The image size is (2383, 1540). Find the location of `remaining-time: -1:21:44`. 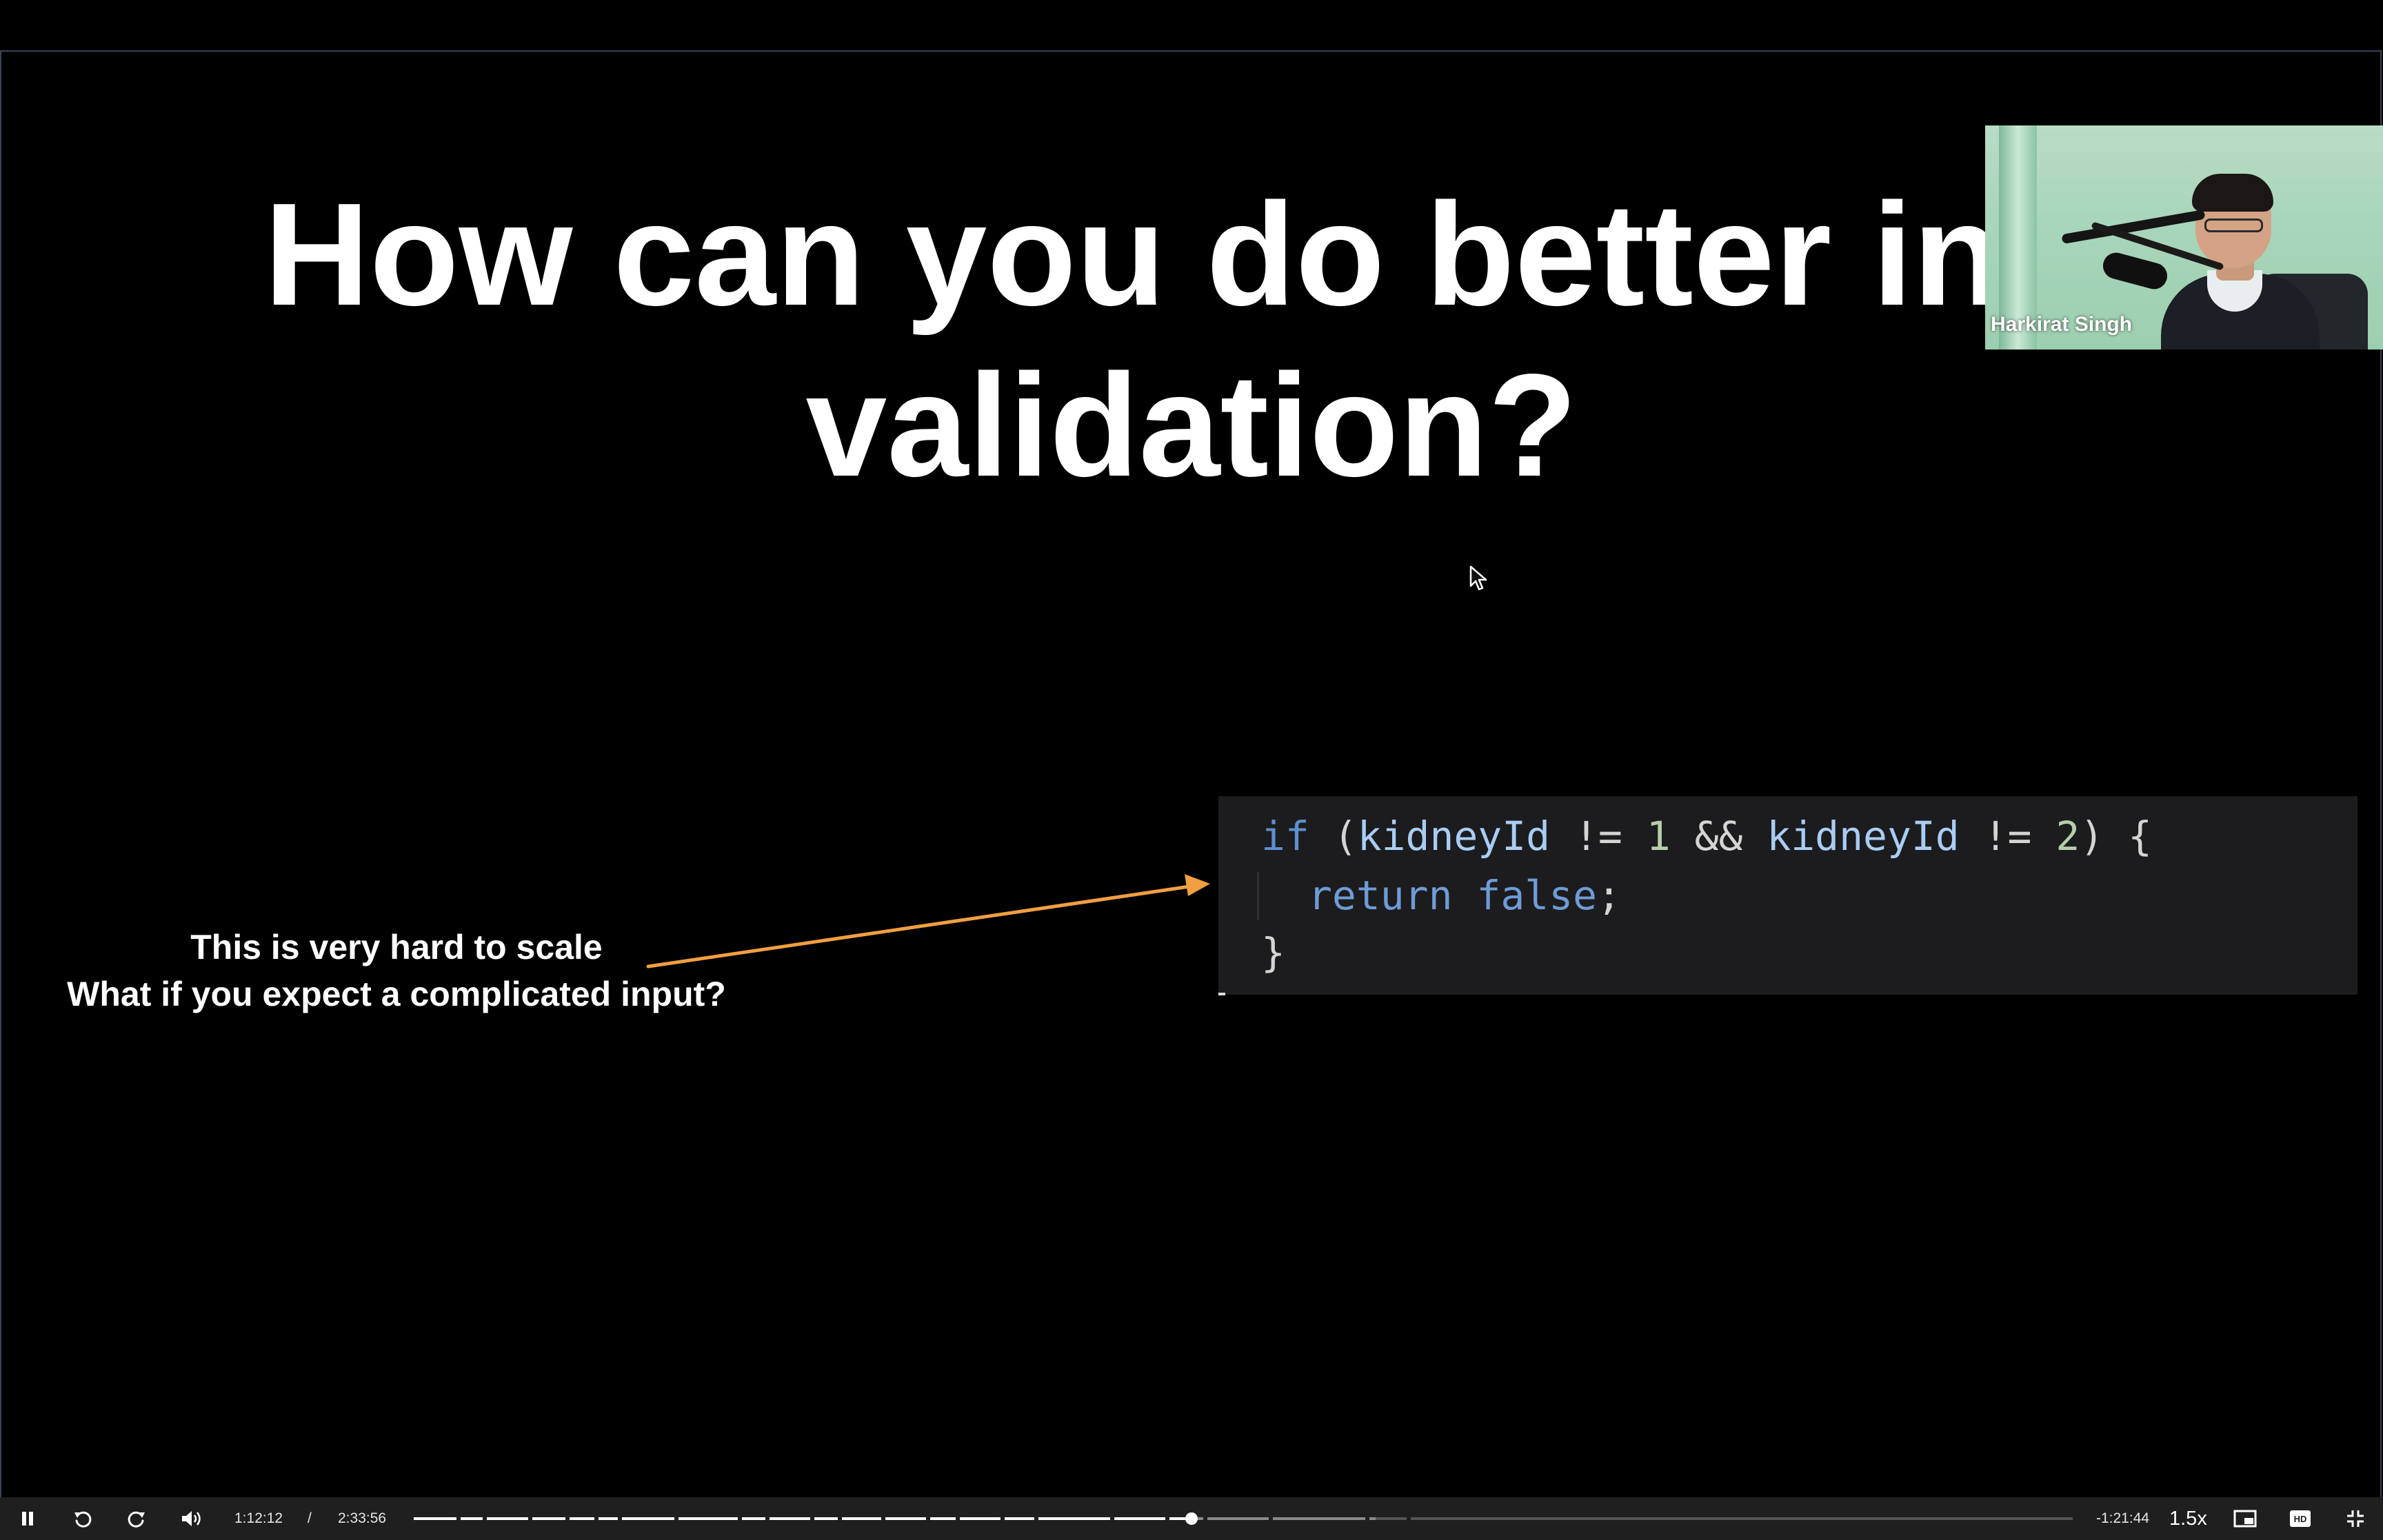

remaining-time: -1:21:44 is located at coordinates (2123, 1518).